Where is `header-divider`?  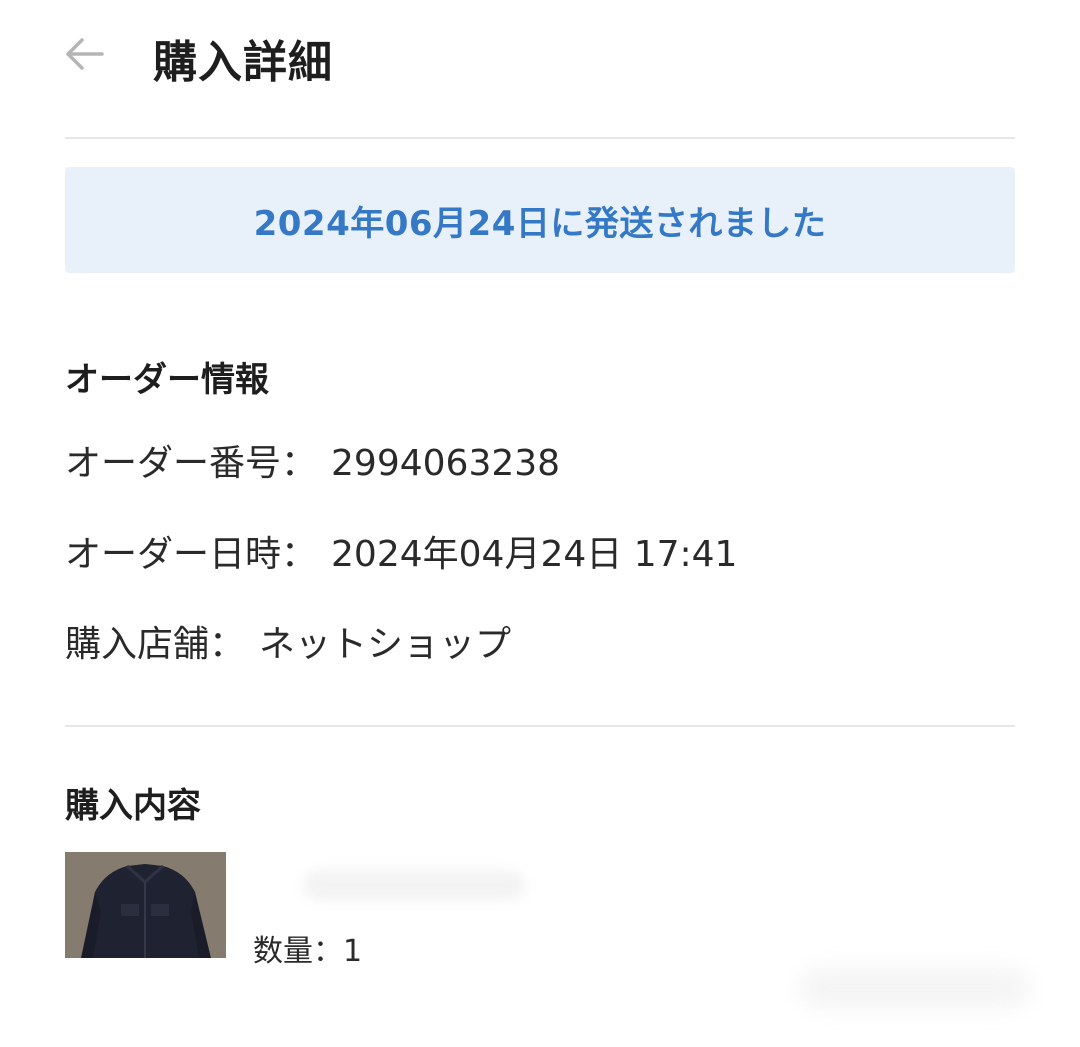
header-divider is located at coordinates (540, 138).